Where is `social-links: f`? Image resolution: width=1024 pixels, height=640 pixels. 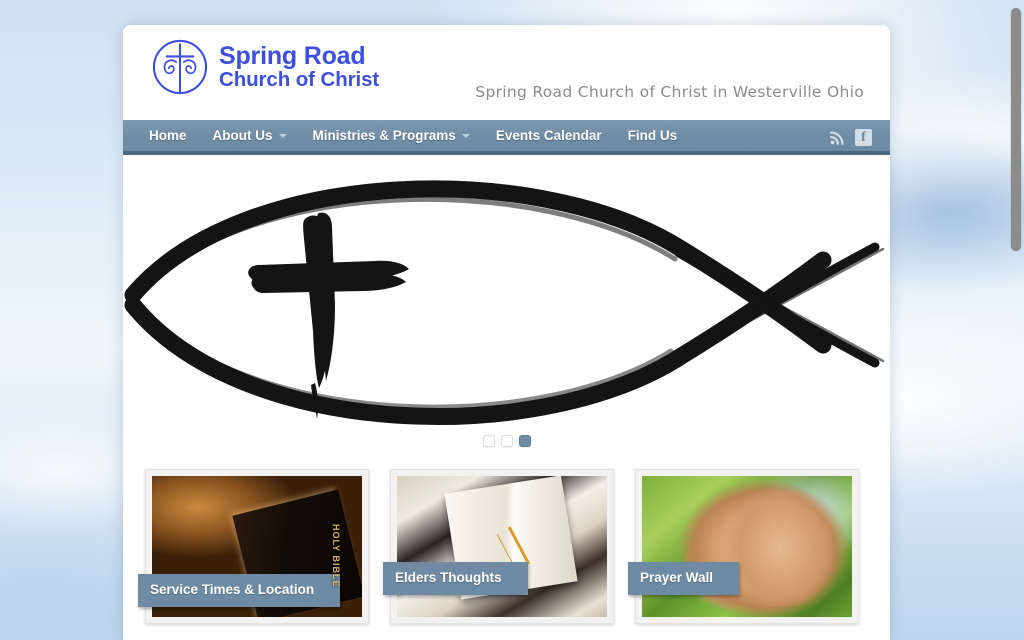
social-links: f is located at coordinates (850, 137).